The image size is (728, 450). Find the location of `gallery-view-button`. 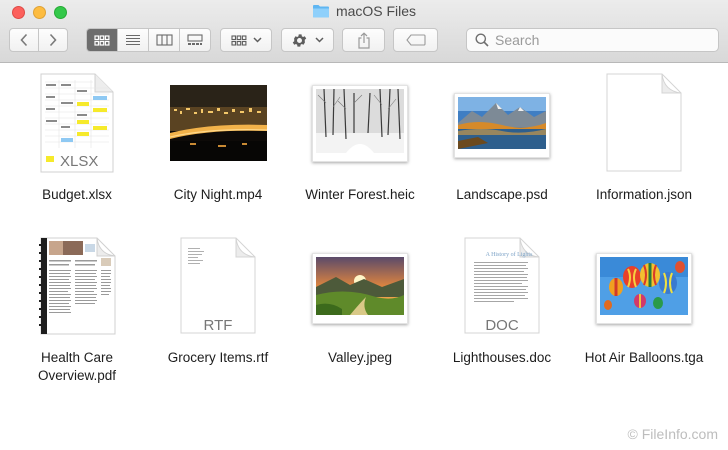

gallery-view-button is located at coordinates (195, 40).